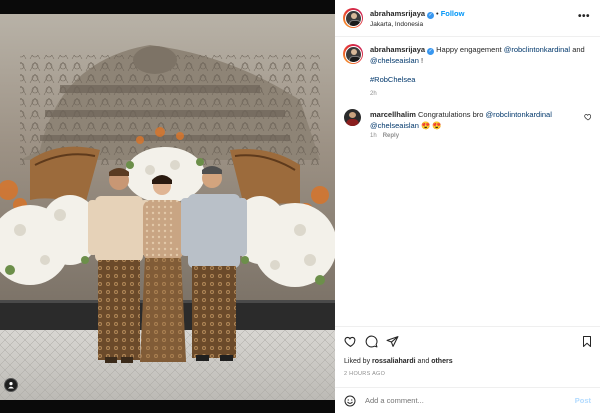 This screenshot has height=413, width=600. I want to click on bookmark-icon, so click(587, 342).